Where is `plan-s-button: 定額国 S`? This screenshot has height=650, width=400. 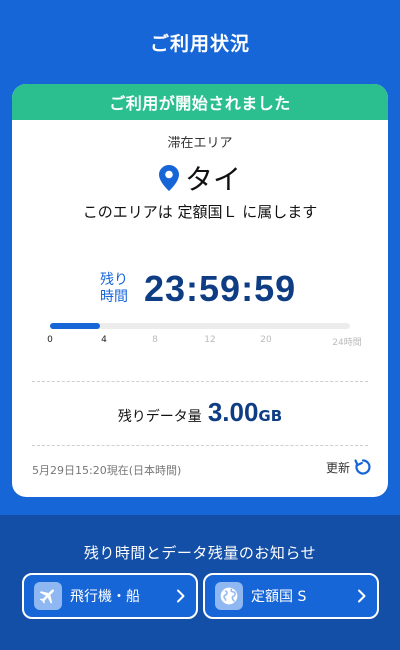
plan-s-button: 定額国 S is located at coordinates (291, 596).